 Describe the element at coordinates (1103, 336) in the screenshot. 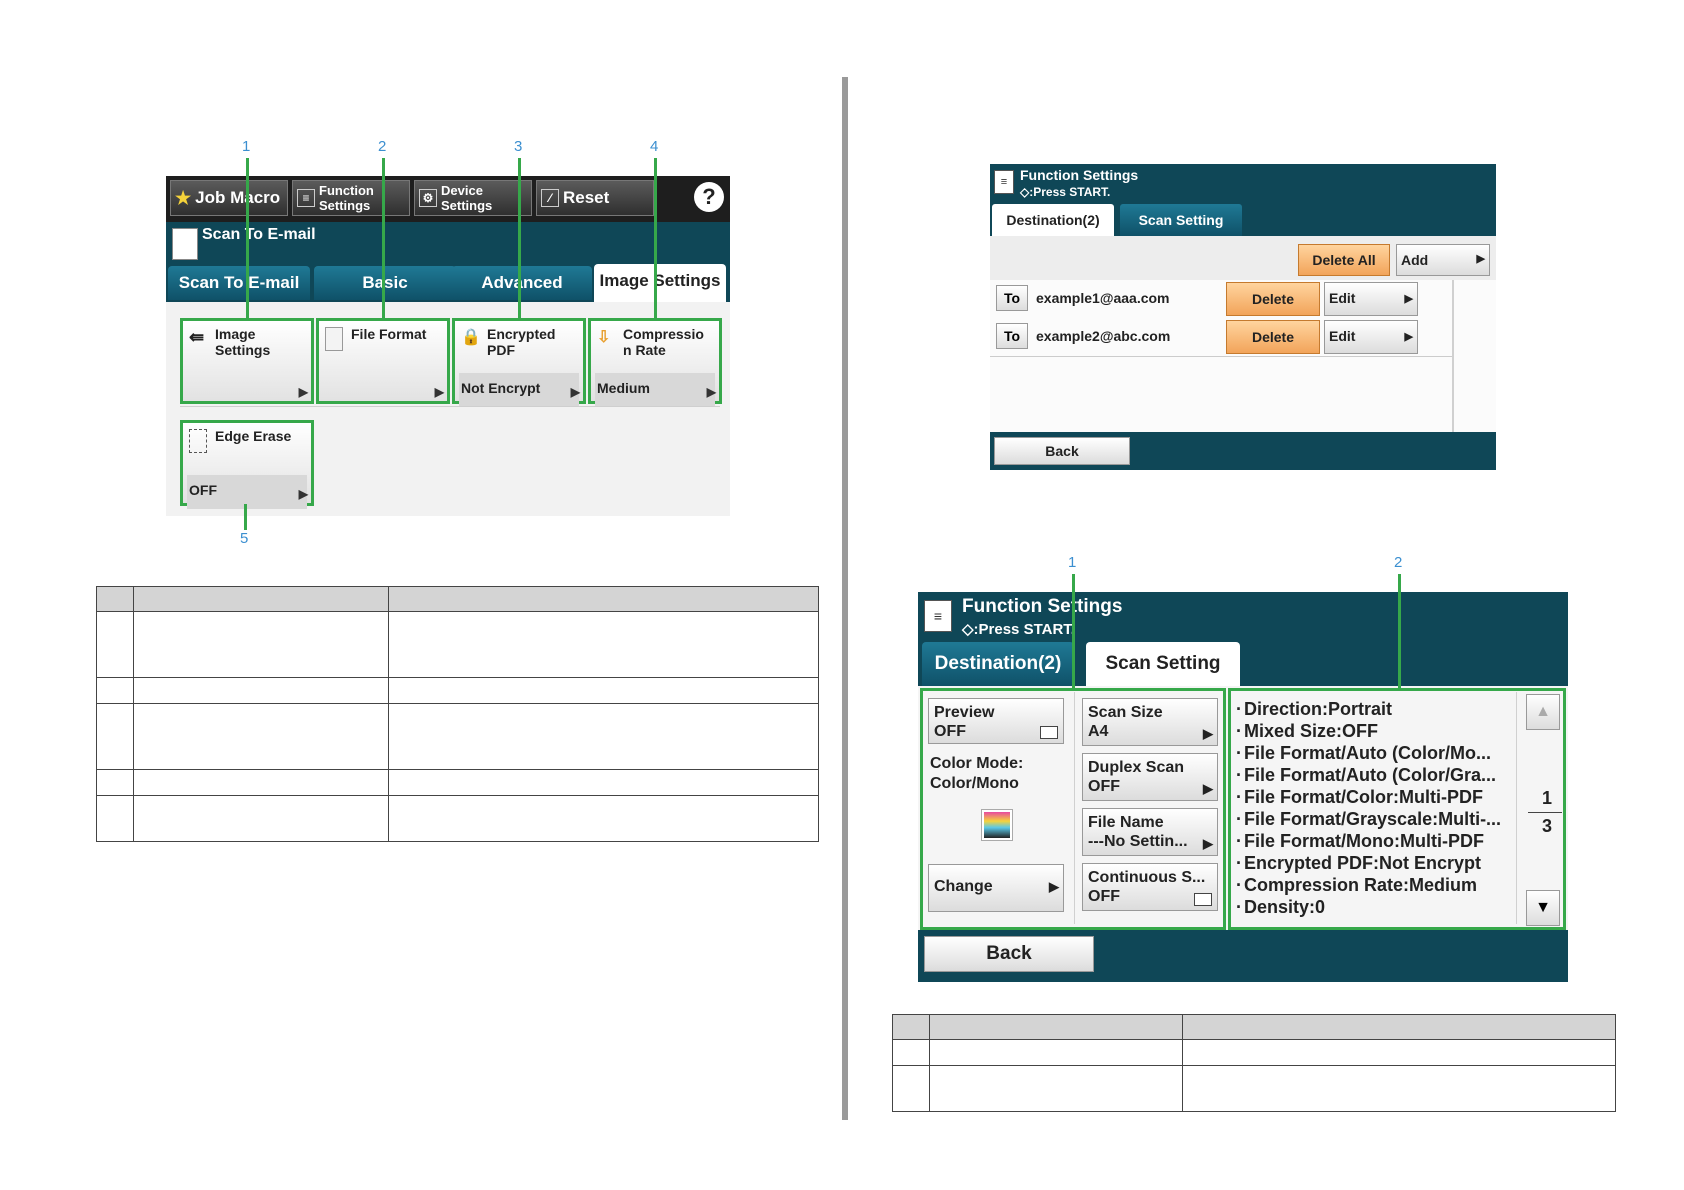

I see `email-address: example2@abc.com` at that location.